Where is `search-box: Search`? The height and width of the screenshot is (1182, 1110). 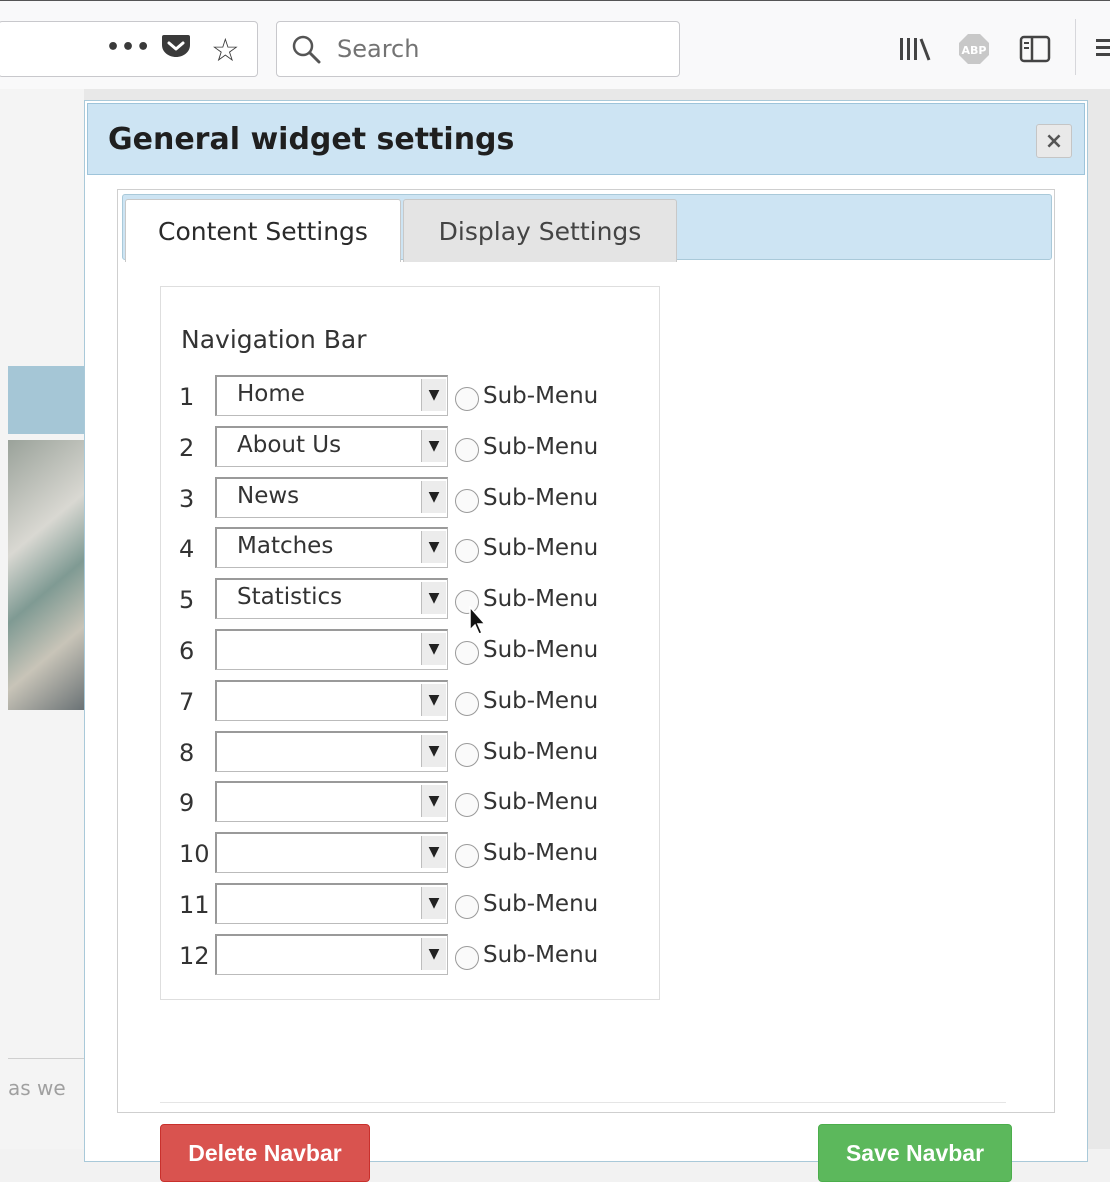 search-box: Search is located at coordinates (478, 49).